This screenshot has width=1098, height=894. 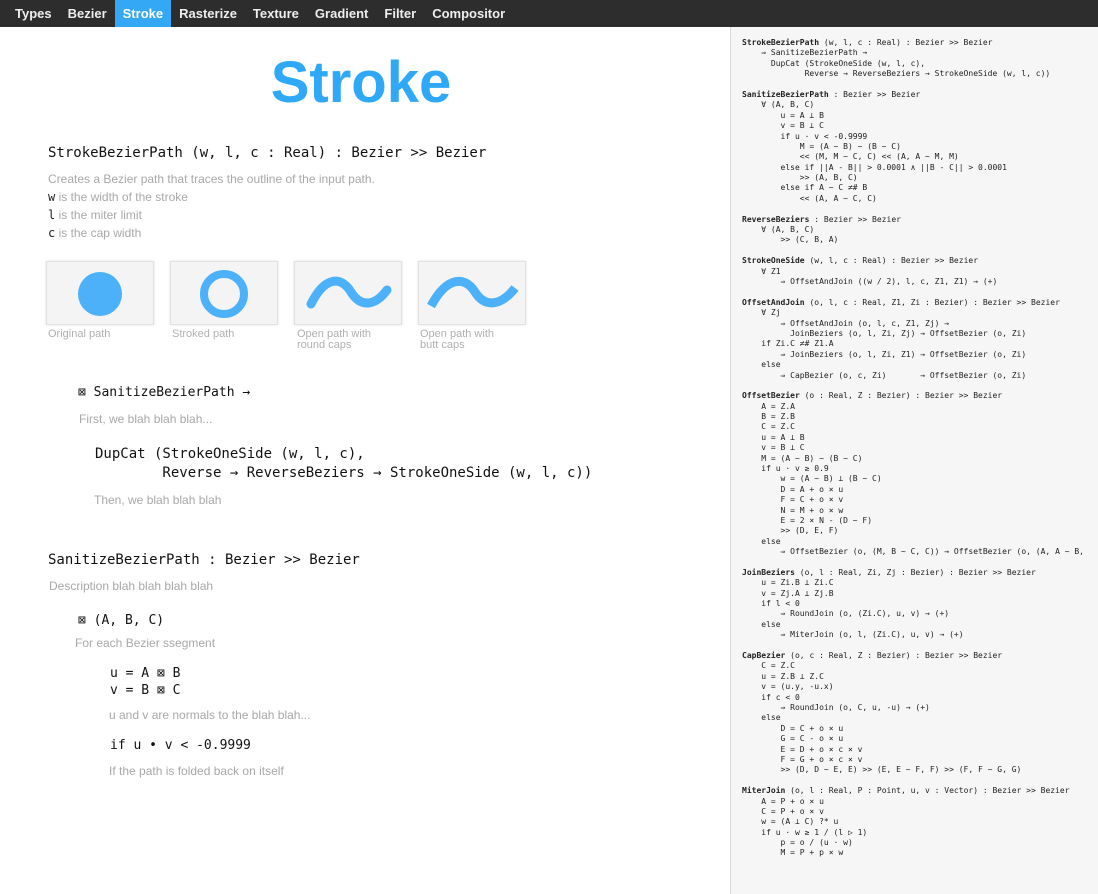 I want to click on code-line: u = A ⊥ B, so click(x=913, y=438).